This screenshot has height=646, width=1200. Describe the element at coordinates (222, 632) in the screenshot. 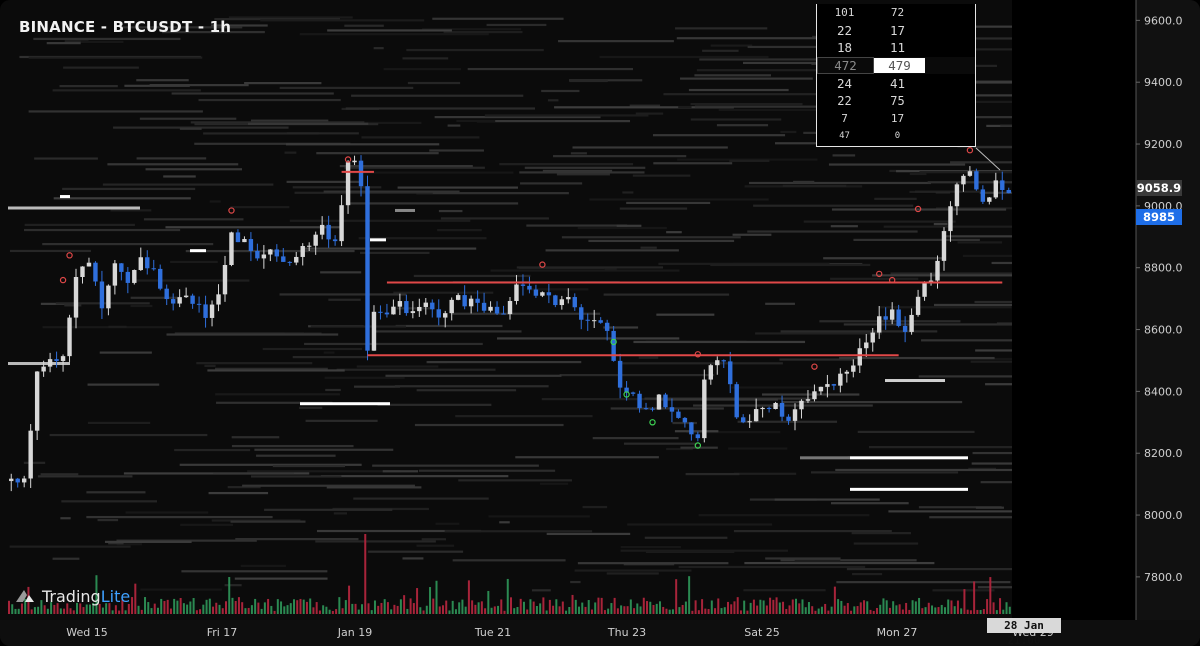

I see `x-tick-label: Fri 17` at that location.